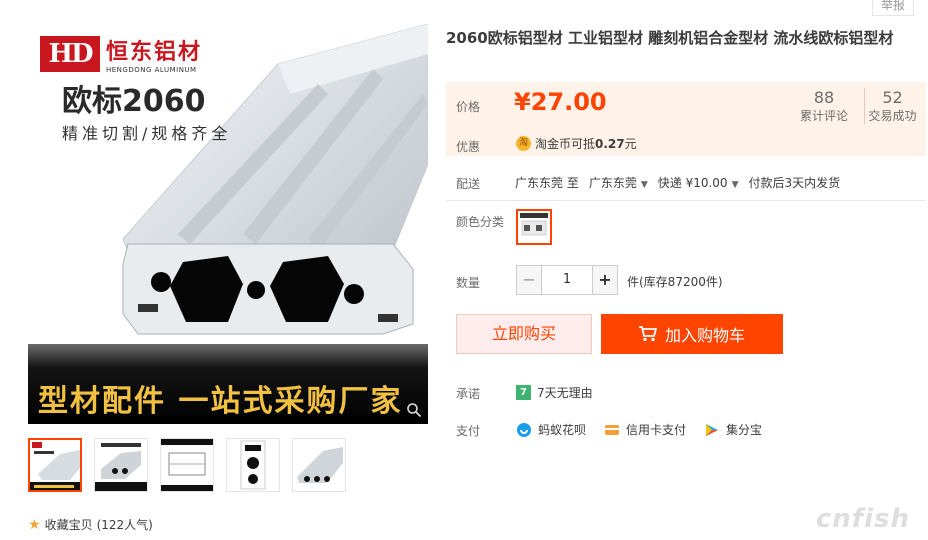  Describe the element at coordinates (468, 184) in the screenshot. I see `shipping-label: 配送` at that location.